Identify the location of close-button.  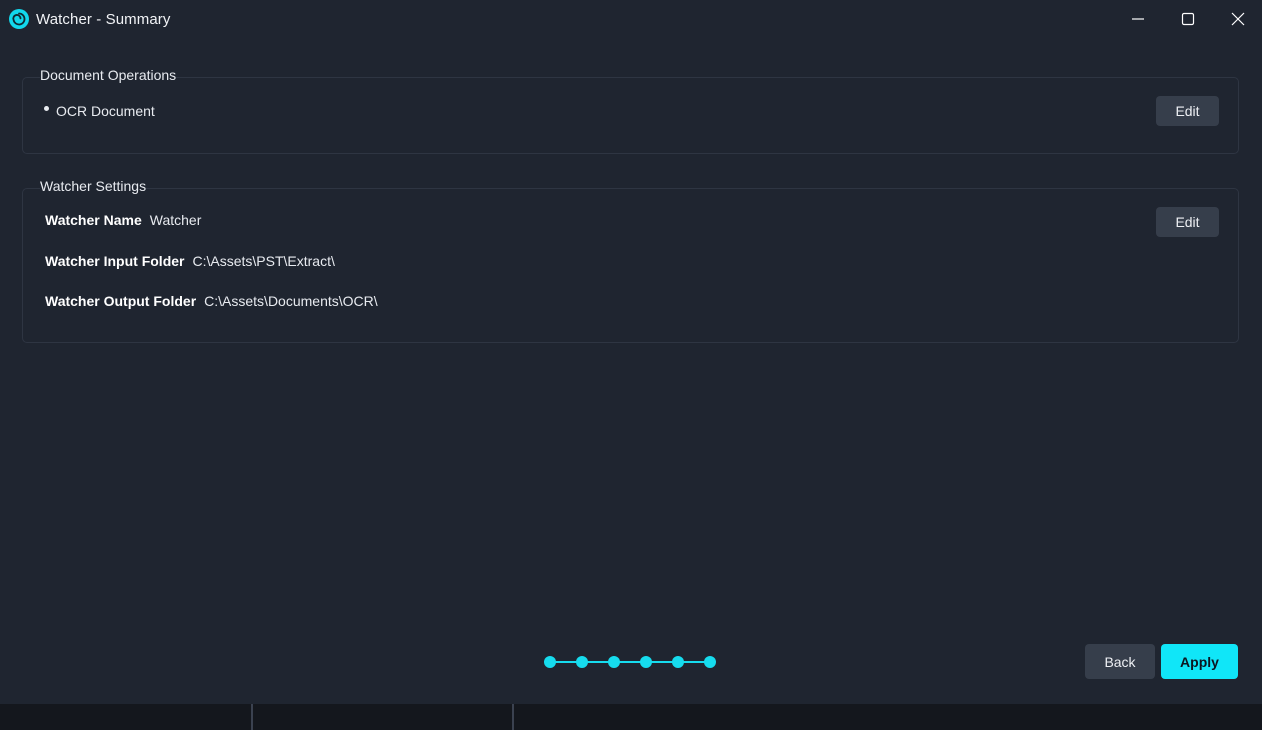
(1238, 19).